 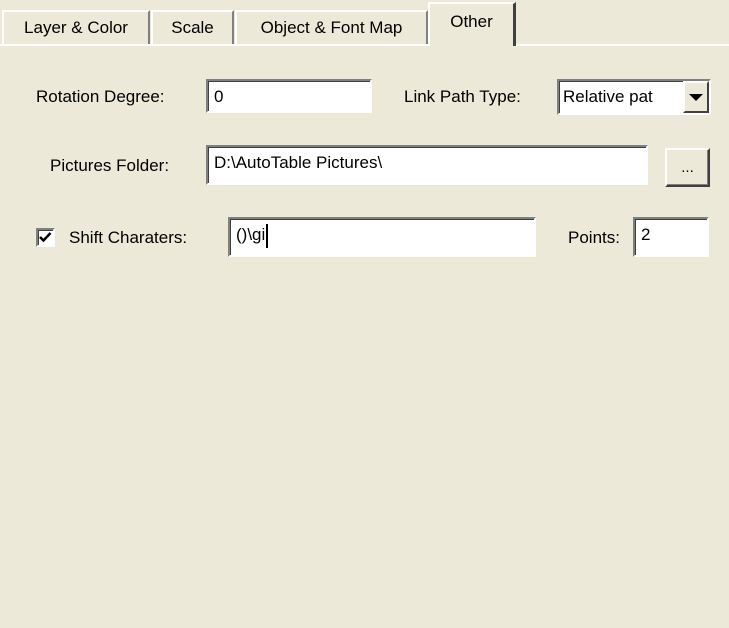 I want to click on link-path-type-value: Relative pat, so click(x=608, y=96).